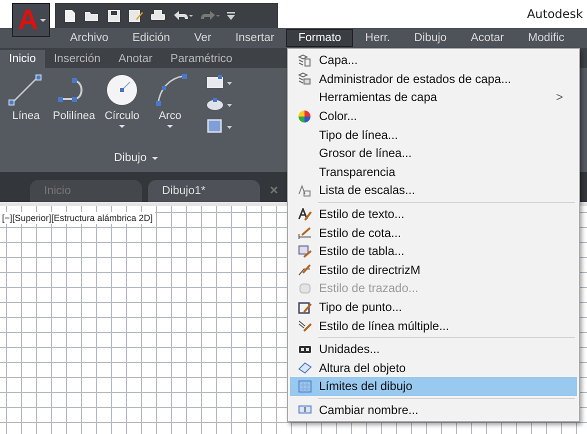  What do you see at coordinates (77, 218) in the screenshot?
I see `viewport-label: [−][Superior][Estructura alámbrica 2D]` at bounding box center [77, 218].